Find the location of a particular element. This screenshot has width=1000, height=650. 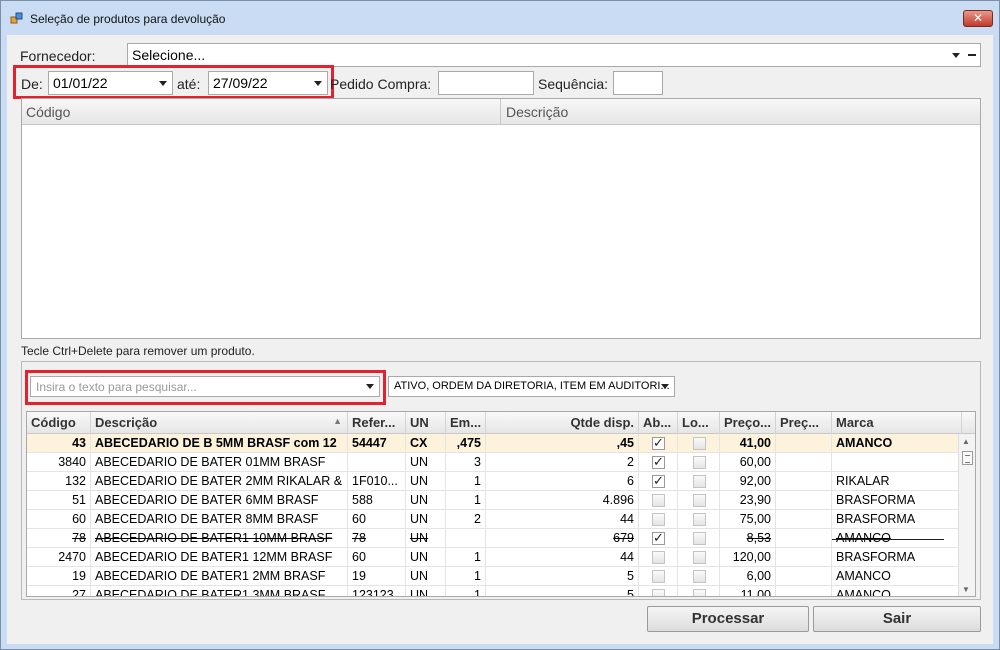

cell-preco: 8,53 is located at coordinates (748, 538).